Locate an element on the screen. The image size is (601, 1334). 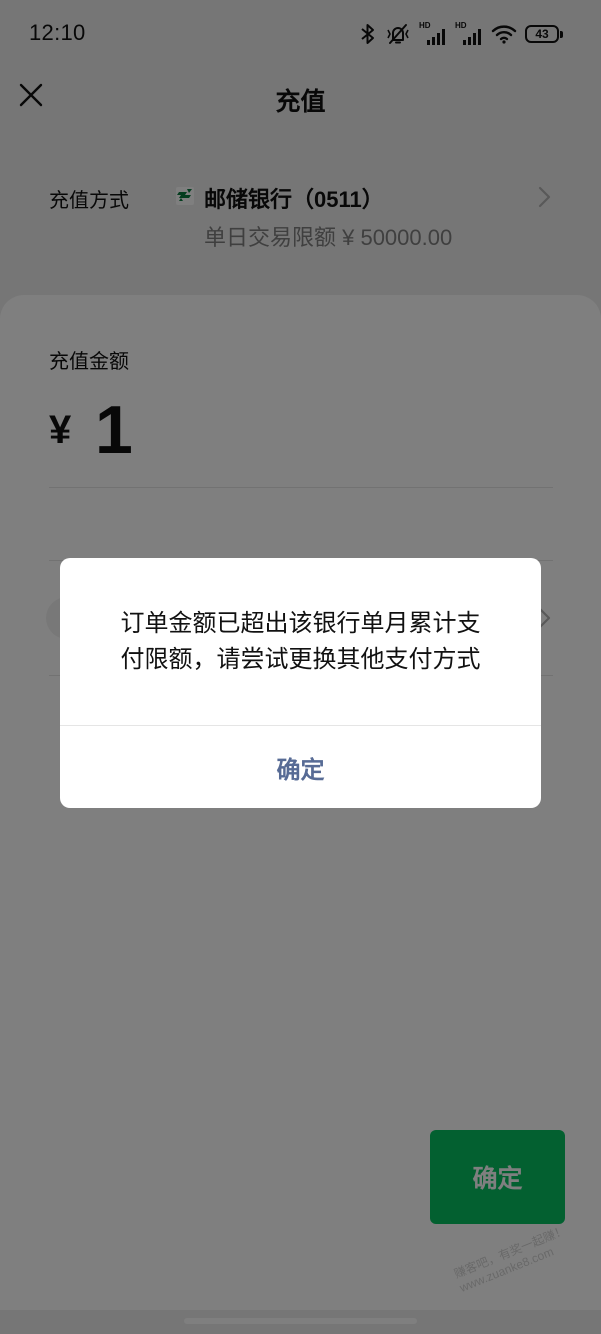
alert-dialog: 订单金额已超出该银行单月累计支 付限额，请尝试更换其他支付方式 确定 is located at coordinates (300, 683).